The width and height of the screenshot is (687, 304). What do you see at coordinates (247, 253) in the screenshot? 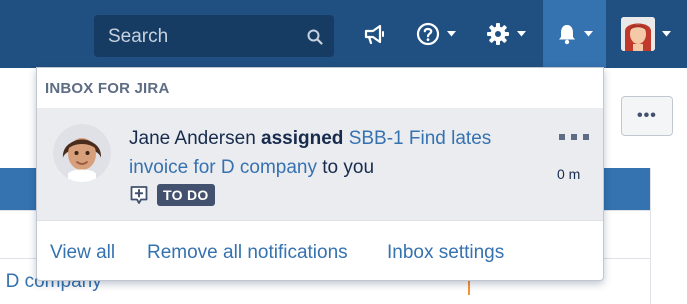
I see `remove-all-notifications-link: Remove all notifications` at bounding box center [247, 253].